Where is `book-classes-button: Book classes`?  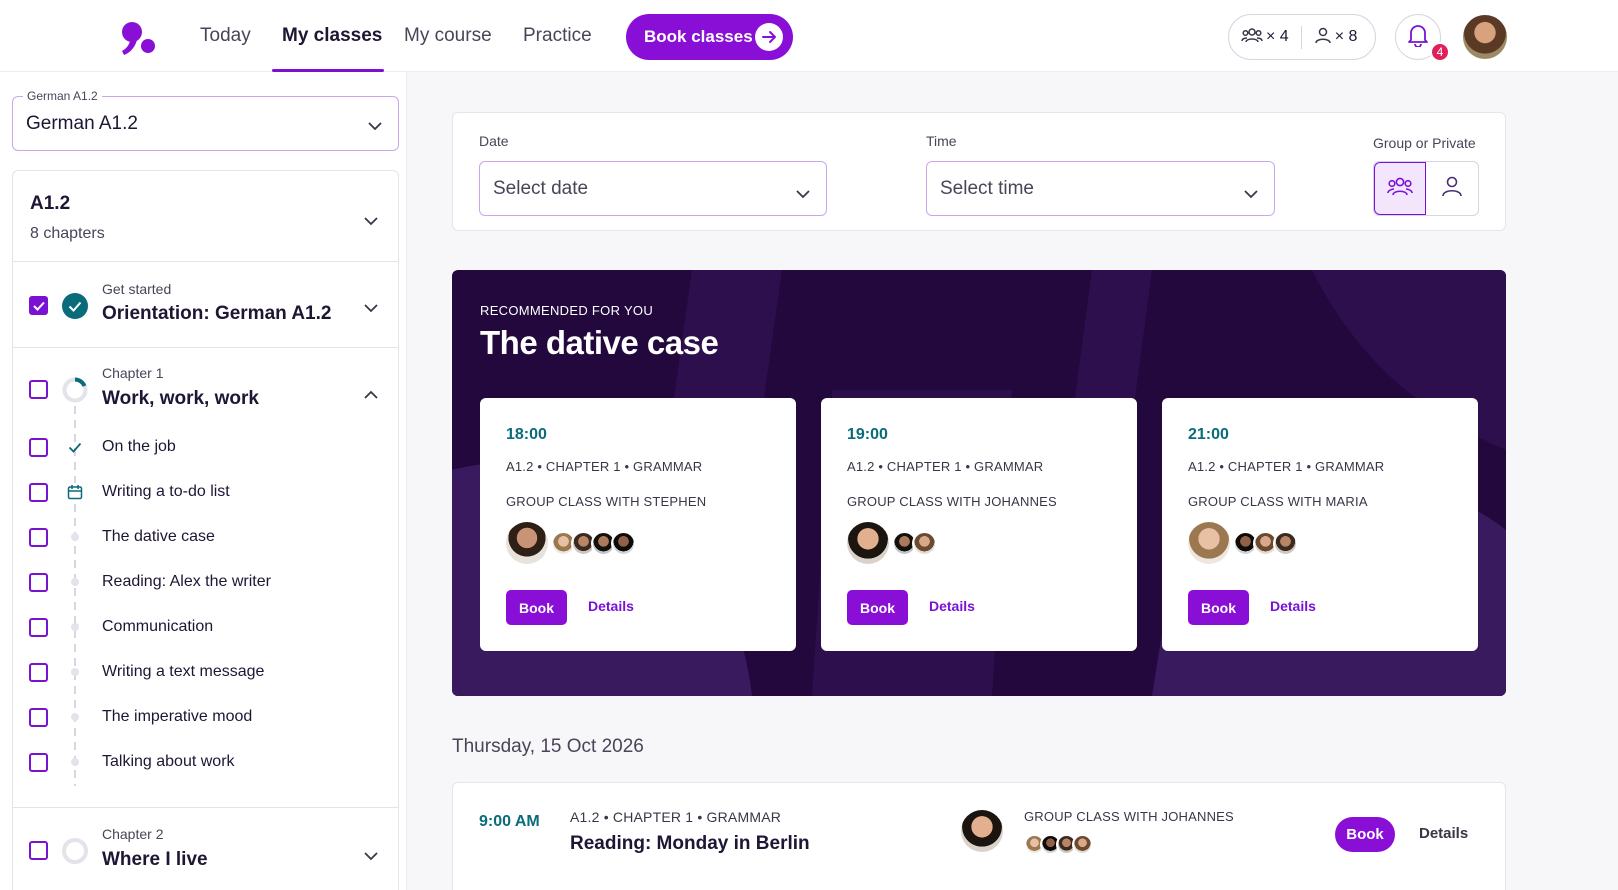
book-classes-button: Book classes is located at coordinates (709, 37).